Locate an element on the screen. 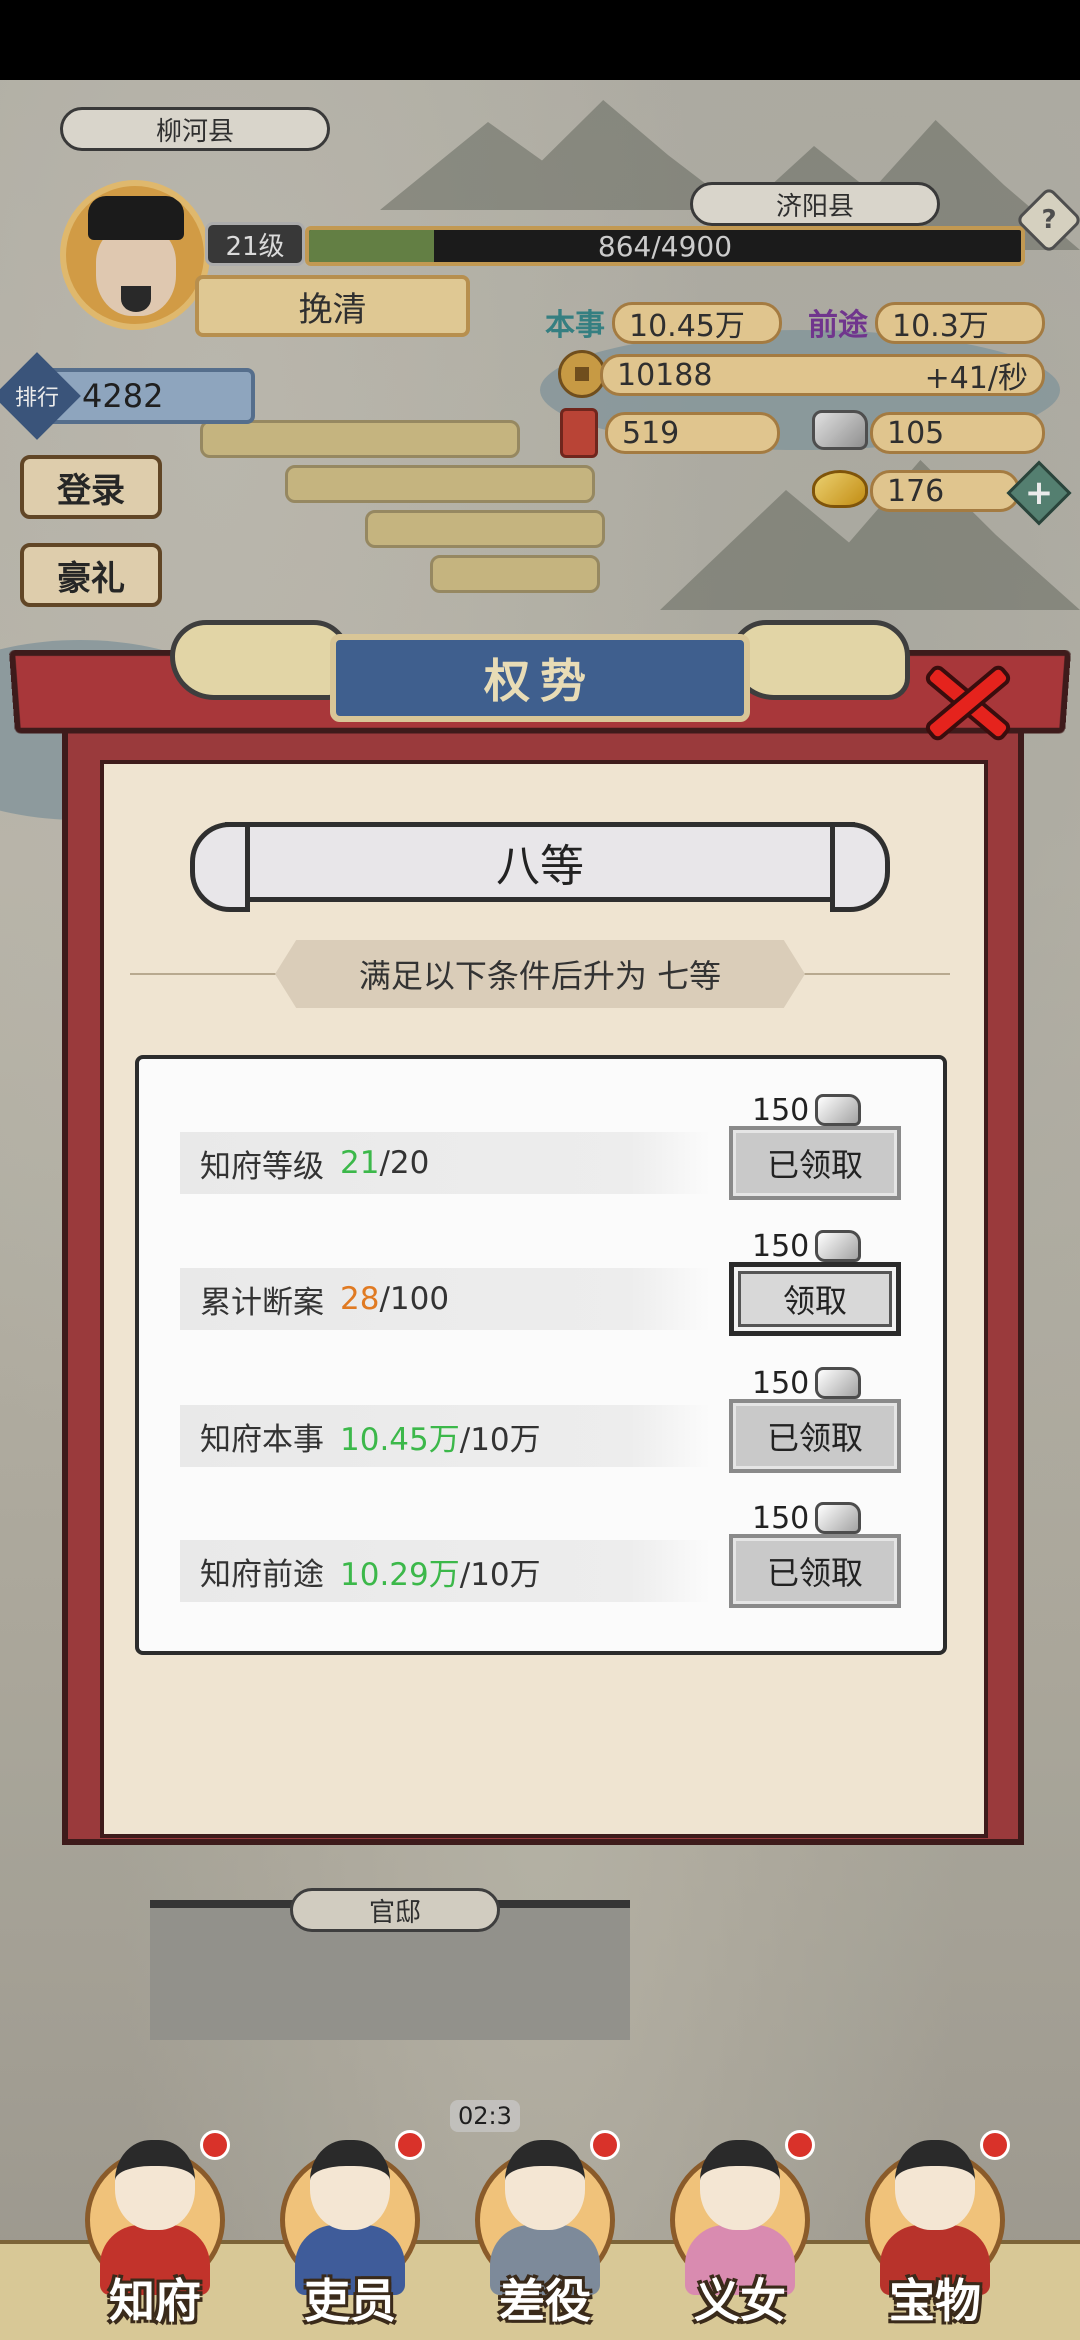 The image size is (1080, 2340). task-current: 28 is located at coordinates (360, 1299).